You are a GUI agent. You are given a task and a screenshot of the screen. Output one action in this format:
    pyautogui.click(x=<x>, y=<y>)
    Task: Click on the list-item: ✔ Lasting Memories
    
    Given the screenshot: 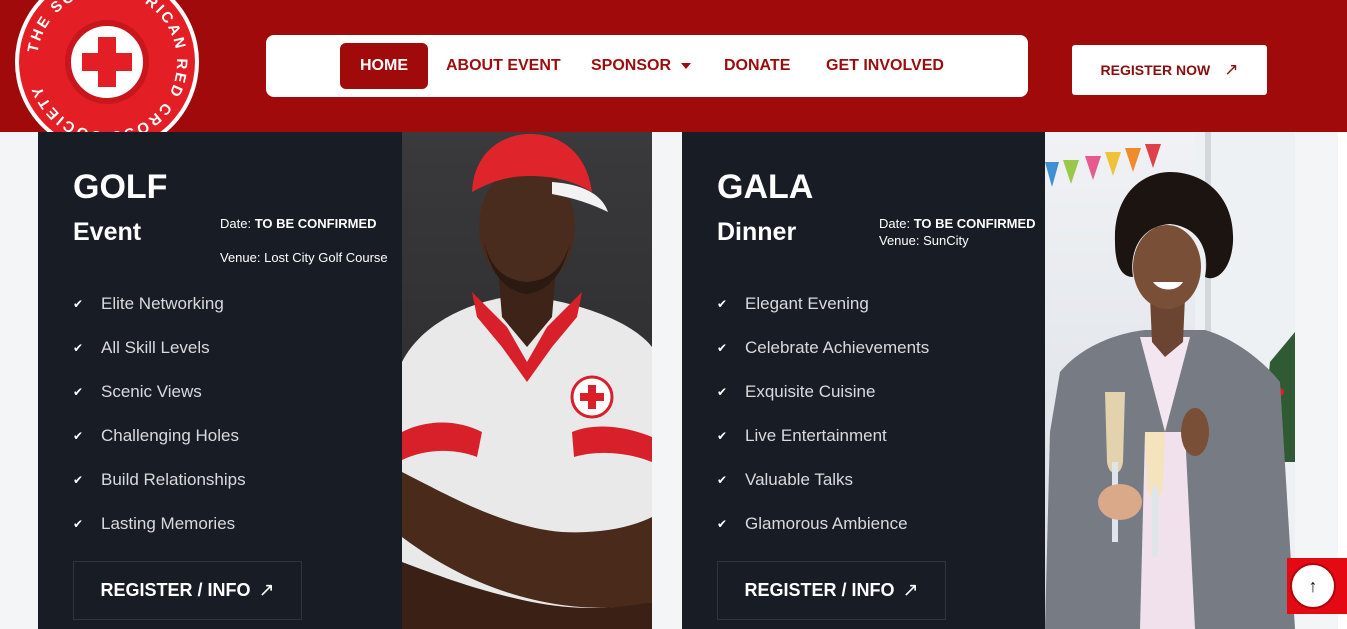 What is the action you would take?
    pyautogui.click(x=159, y=524)
    